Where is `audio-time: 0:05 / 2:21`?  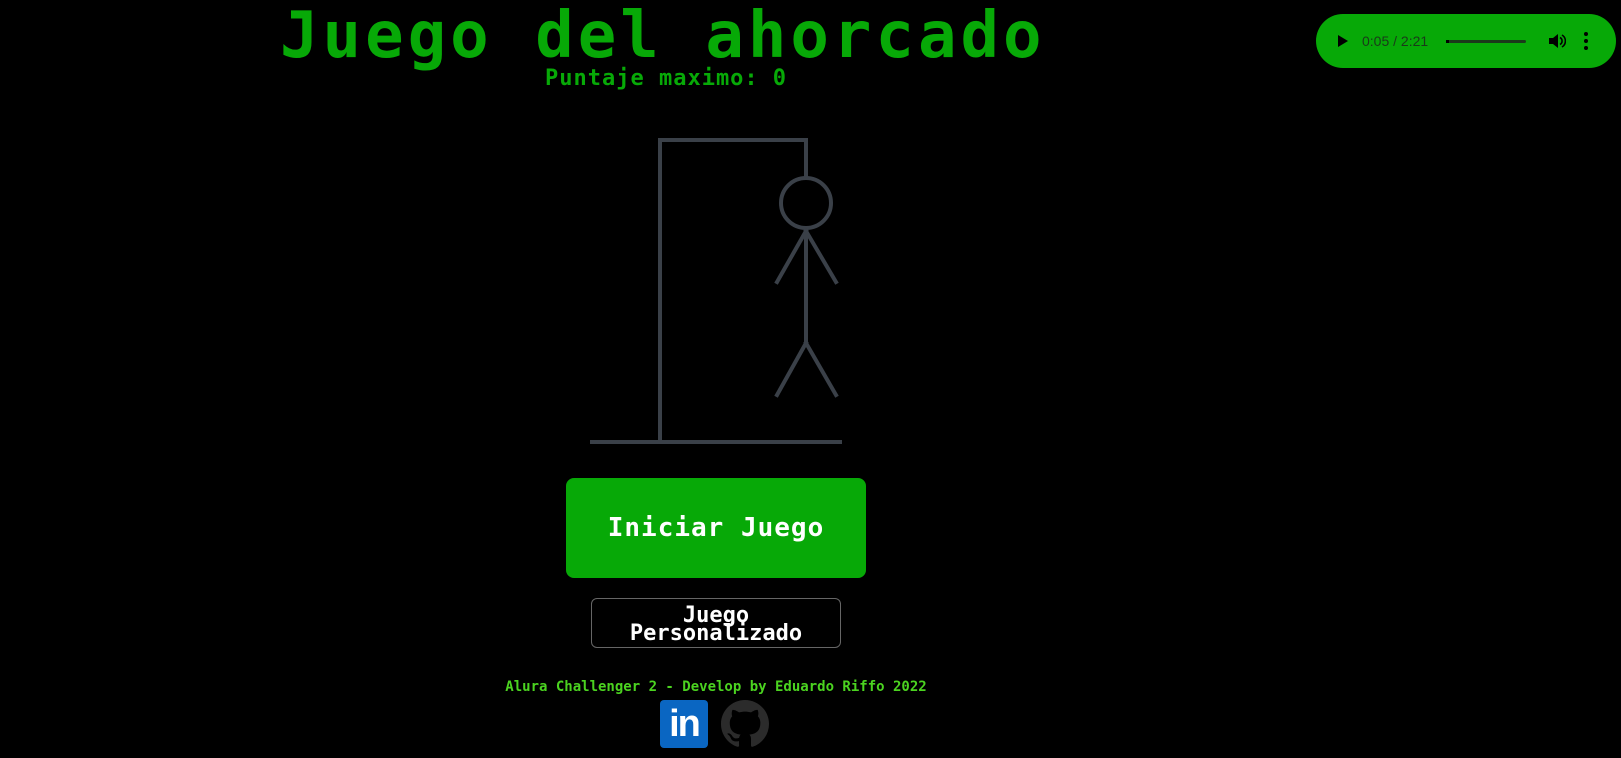
audio-time: 0:05 / 2:21 is located at coordinates (1395, 41).